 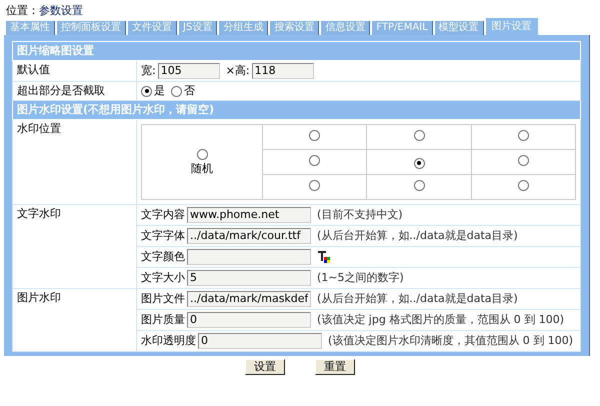 I want to click on input-field: 5, so click(x=249, y=278).